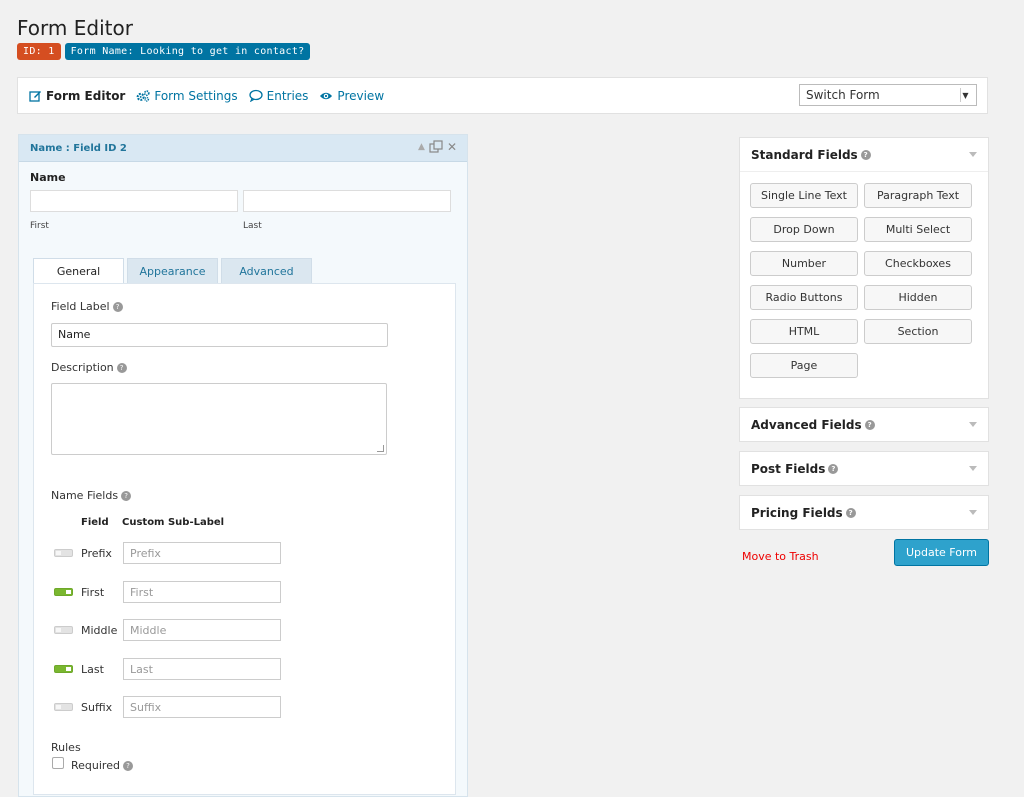  I want to click on suffix-sublabel-input: Suffix, so click(202, 707).